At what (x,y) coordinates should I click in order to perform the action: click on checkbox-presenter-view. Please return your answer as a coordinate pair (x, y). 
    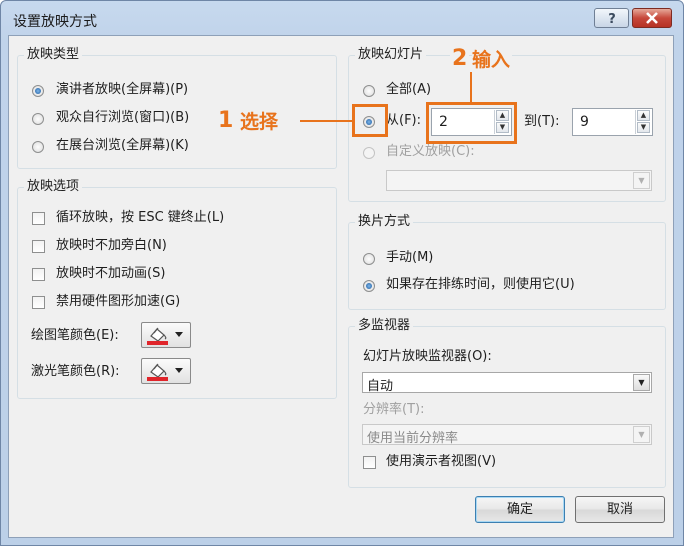
    Looking at the image, I should click on (369, 462).